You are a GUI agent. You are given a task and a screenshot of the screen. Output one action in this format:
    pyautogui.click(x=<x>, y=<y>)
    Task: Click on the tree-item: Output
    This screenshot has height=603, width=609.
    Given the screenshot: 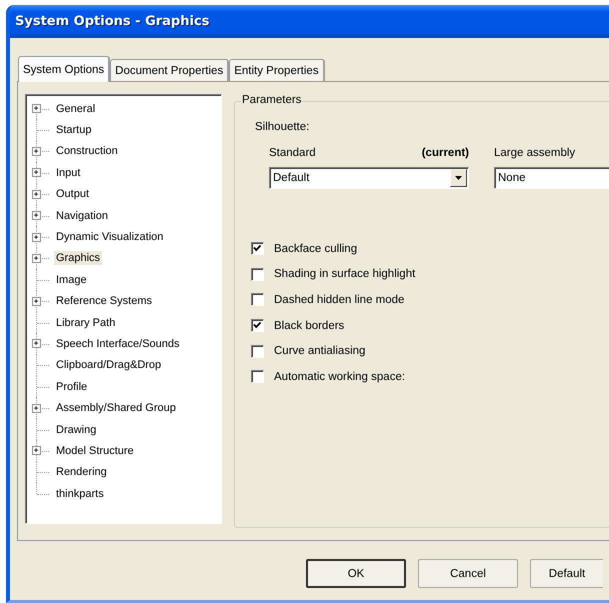 What is the action you would take?
    pyautogui.click(x=73, y=194)
    